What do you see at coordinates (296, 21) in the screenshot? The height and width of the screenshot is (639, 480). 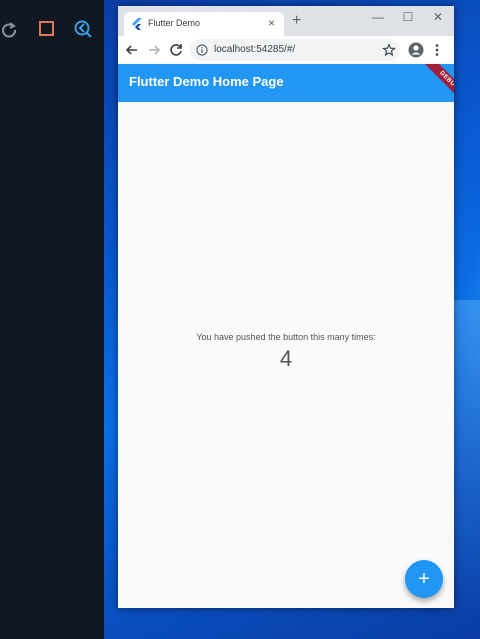 I see `new-tab-button: +` at bounding box center [296, 21].